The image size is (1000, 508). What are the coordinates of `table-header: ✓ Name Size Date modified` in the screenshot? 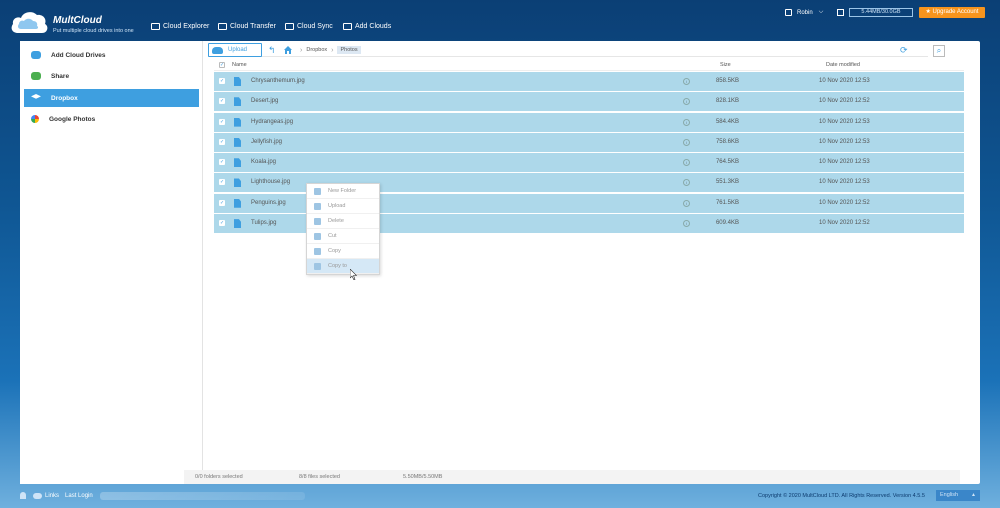 It's located at (589, 66).